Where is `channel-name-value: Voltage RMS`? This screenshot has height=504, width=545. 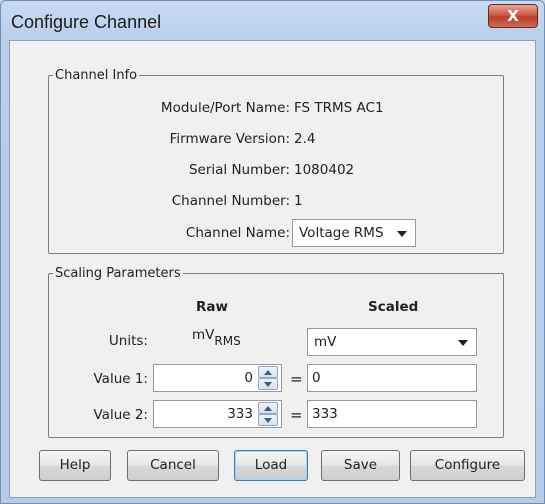 channel-name-value: Voltage RMS is located at coordinates (341, 233).